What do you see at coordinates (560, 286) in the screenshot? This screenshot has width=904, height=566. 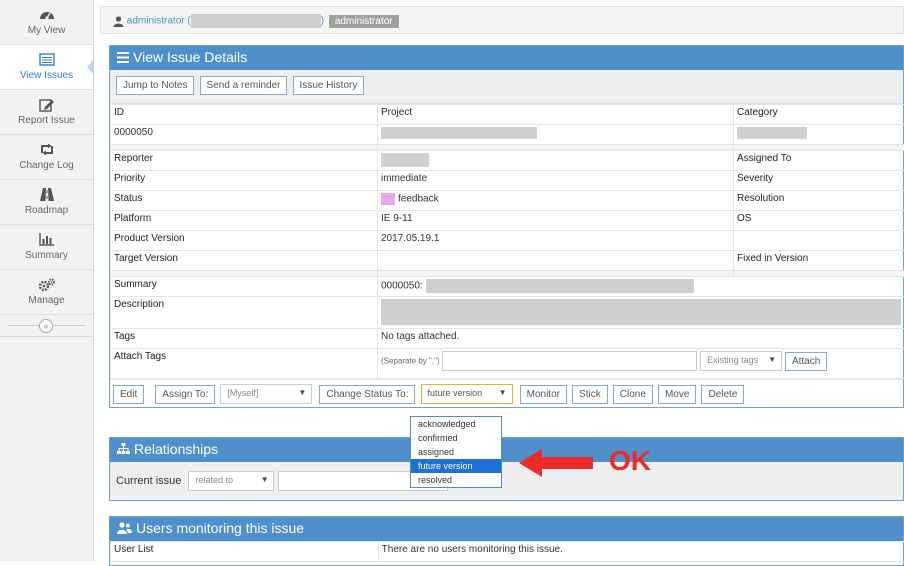 I see `redacted-summary` at bounding box center [560, 286].